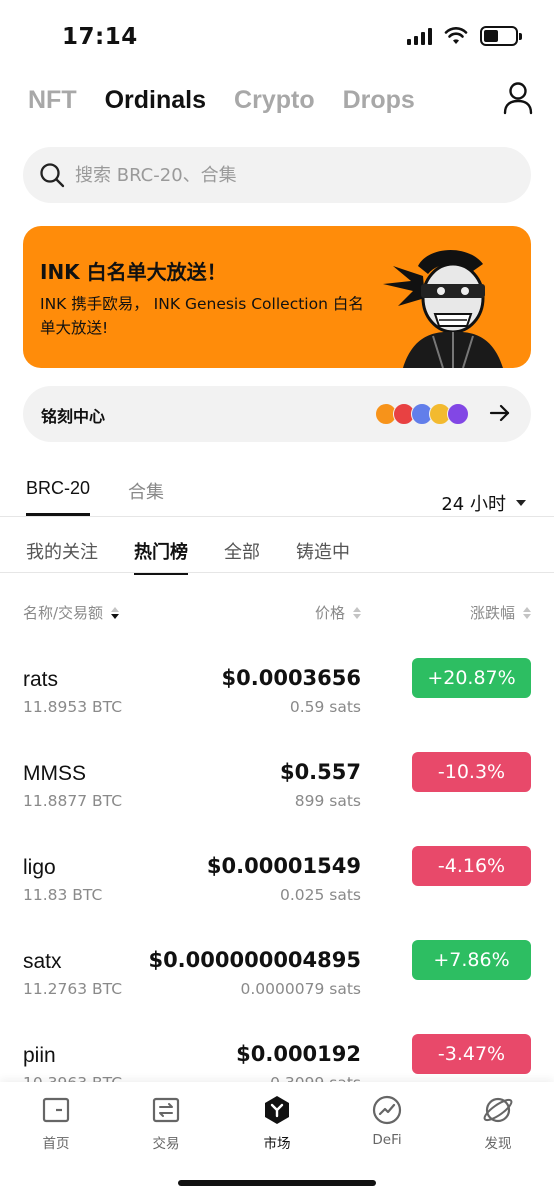 The image size is (554, 1200). What do you see at coordinates (283, 866) in the screenshot?
I see `token-price: $0.00001549` at bounding box center [283, 866].